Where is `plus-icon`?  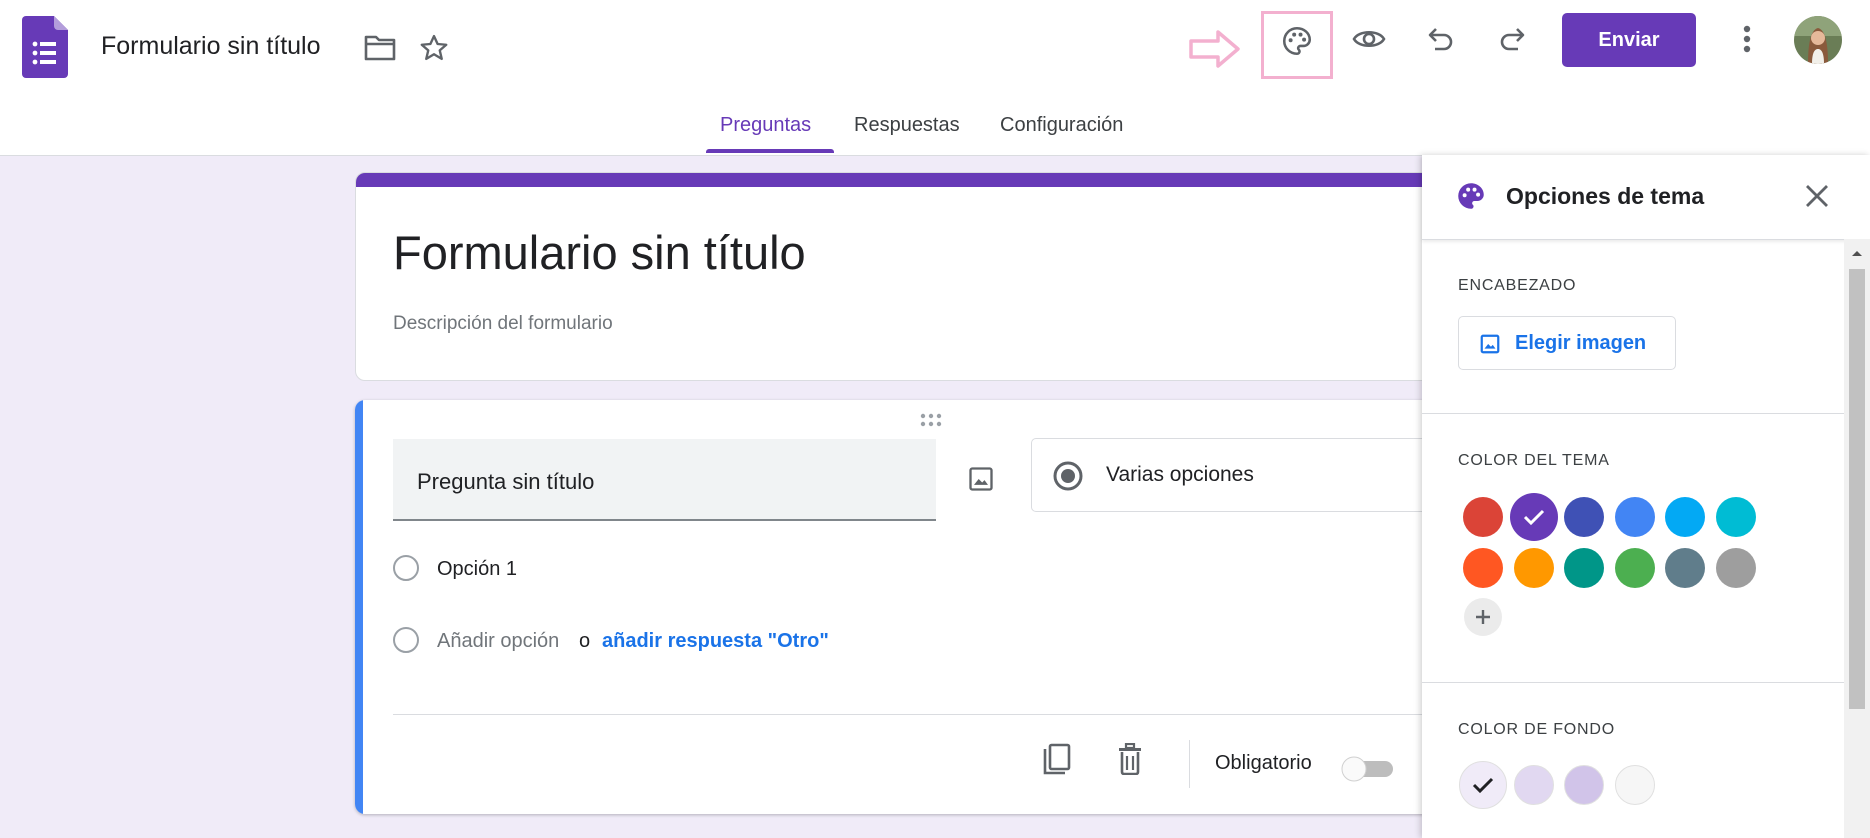
plus-icon is located at coordinates (1483, 617).